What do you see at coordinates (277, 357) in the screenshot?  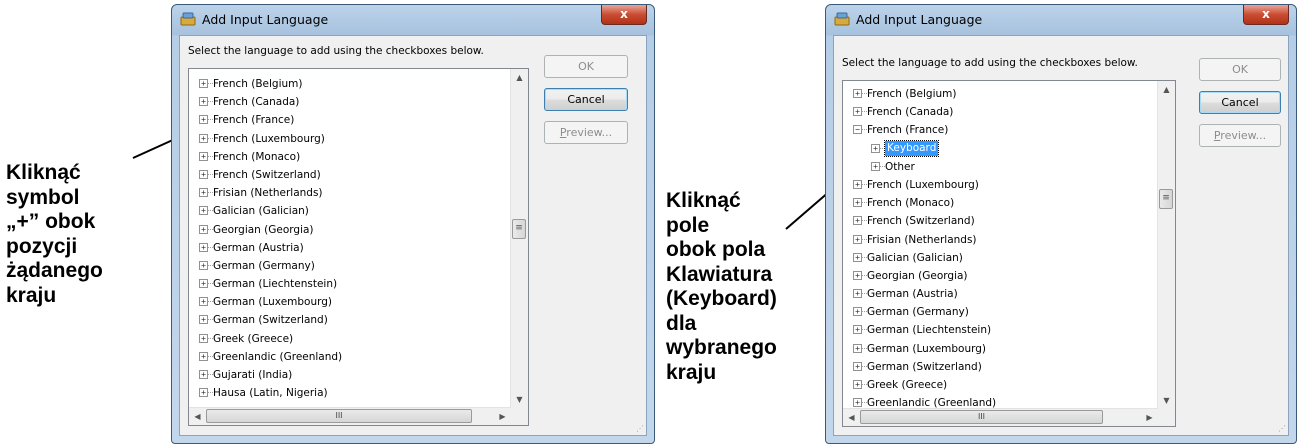 I see `tree-item-label: Greenlandic (Greenland)` at bounding box center [277, 357].